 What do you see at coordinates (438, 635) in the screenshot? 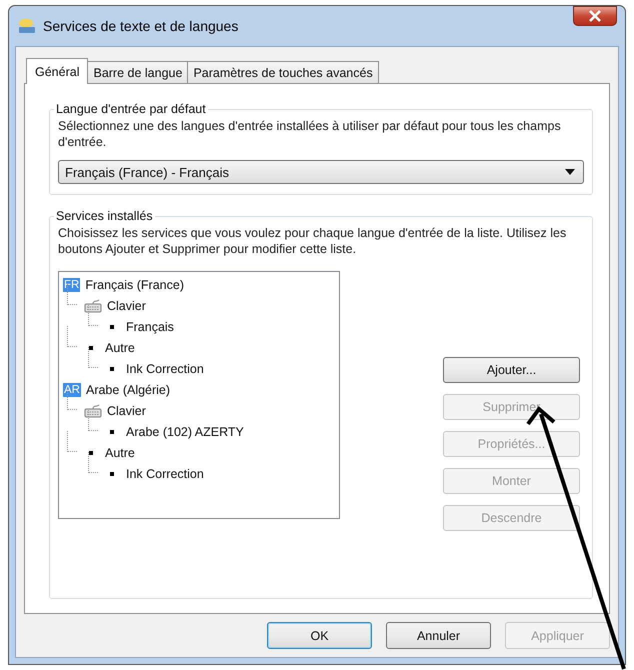
I see `dialog-button: Annuler` at bounding box center [438, 635].